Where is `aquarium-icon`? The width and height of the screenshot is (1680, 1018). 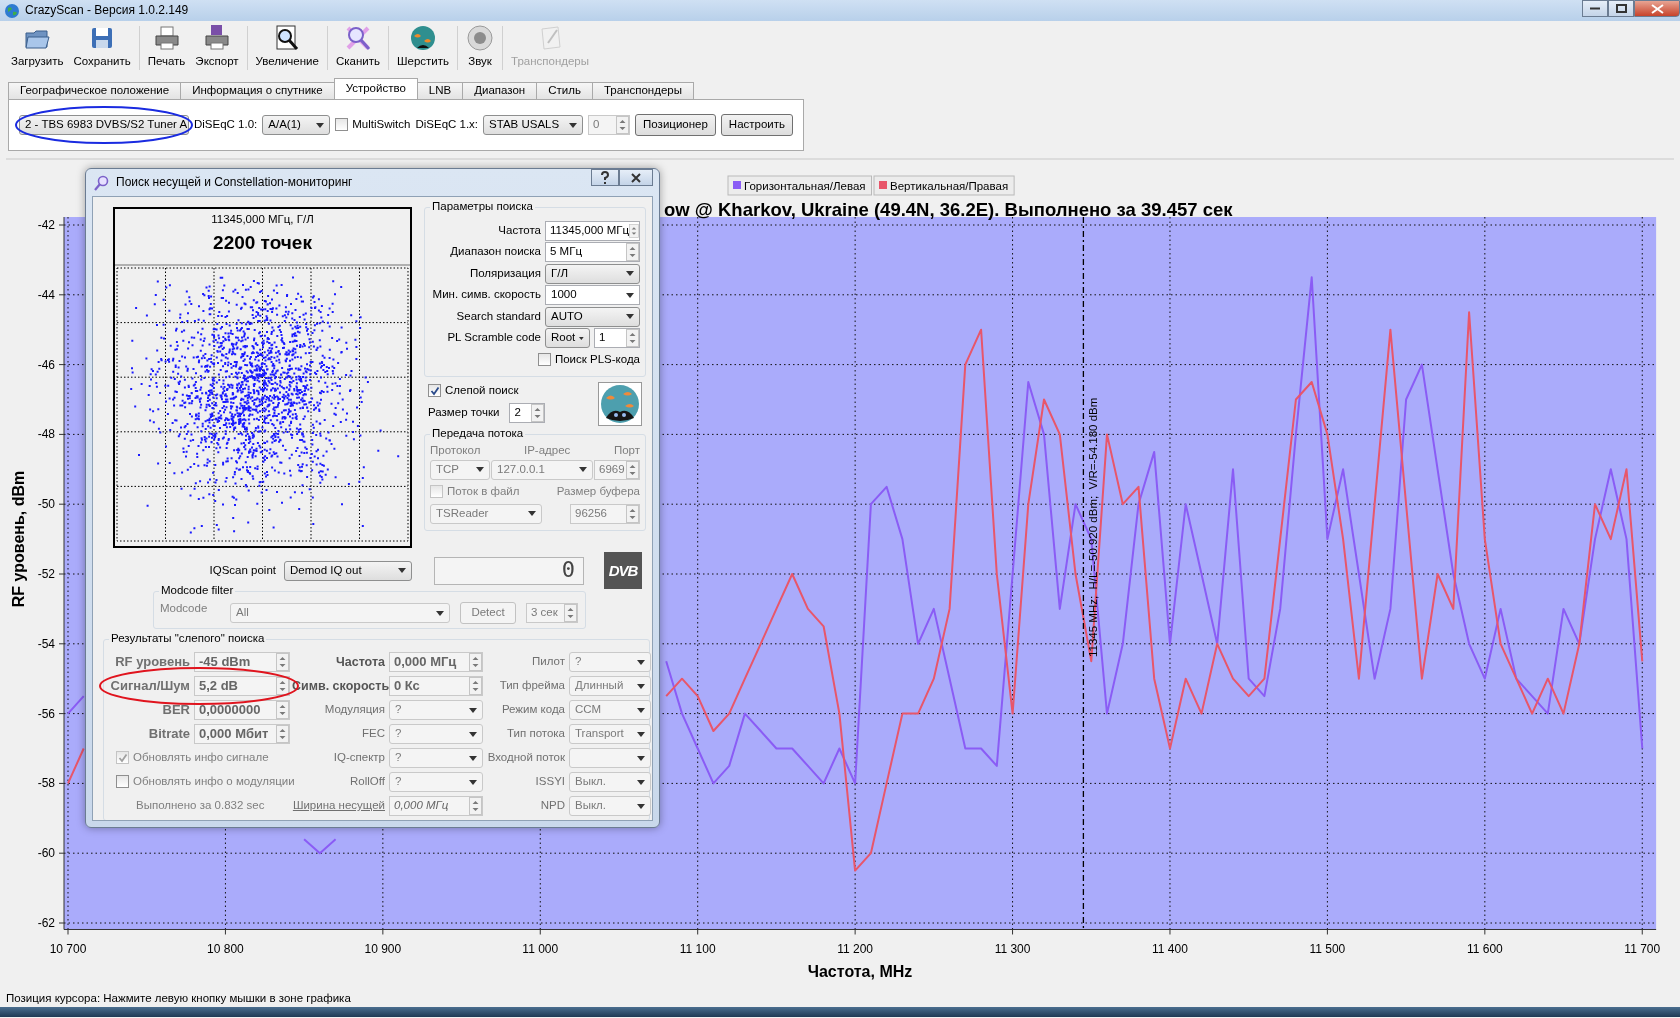 aquarium-icon is located at coordinates (620, 403).